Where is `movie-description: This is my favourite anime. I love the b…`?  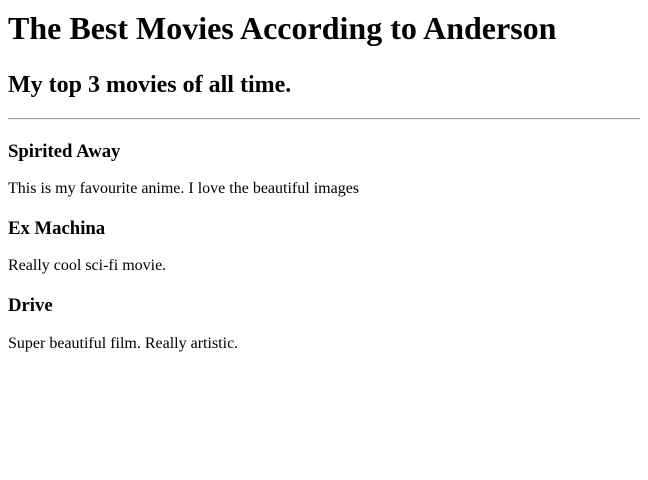
movie-description: This is my favourite anime. I love the b… is located at coordinates (184, 188).